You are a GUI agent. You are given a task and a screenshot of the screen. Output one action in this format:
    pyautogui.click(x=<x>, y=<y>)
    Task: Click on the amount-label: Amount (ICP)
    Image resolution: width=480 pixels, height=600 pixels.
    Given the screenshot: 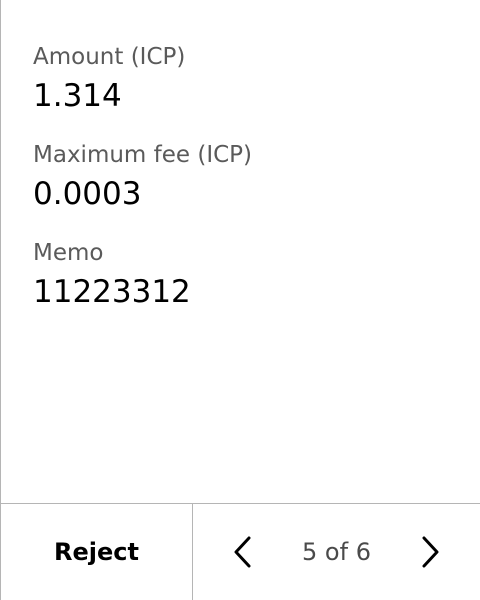 What is the action you would take?
    pyautogui.click(x=109, y=57)
    